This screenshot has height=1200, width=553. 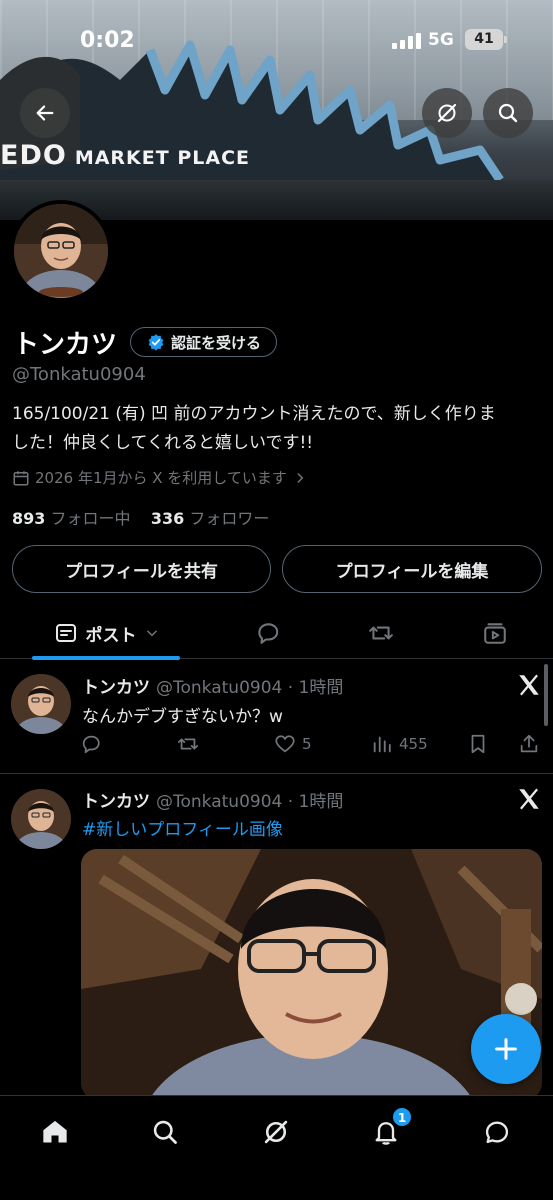 What do you see at coordinates (413, 744) in the screenshot?
I see `views-count: 455` at bounding box center [413, 744].